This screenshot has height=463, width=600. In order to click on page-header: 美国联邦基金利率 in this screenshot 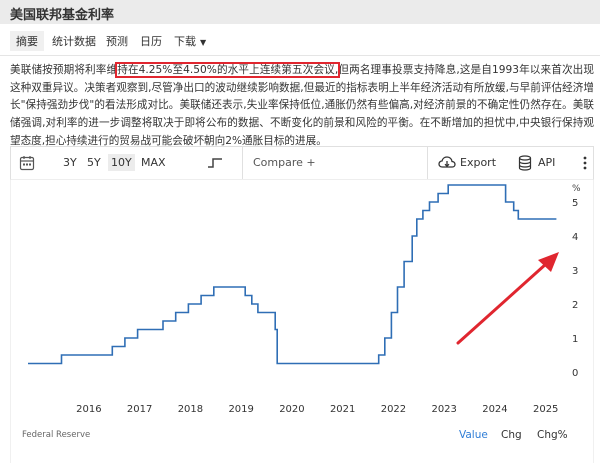, I will do `click(300, 12)`.